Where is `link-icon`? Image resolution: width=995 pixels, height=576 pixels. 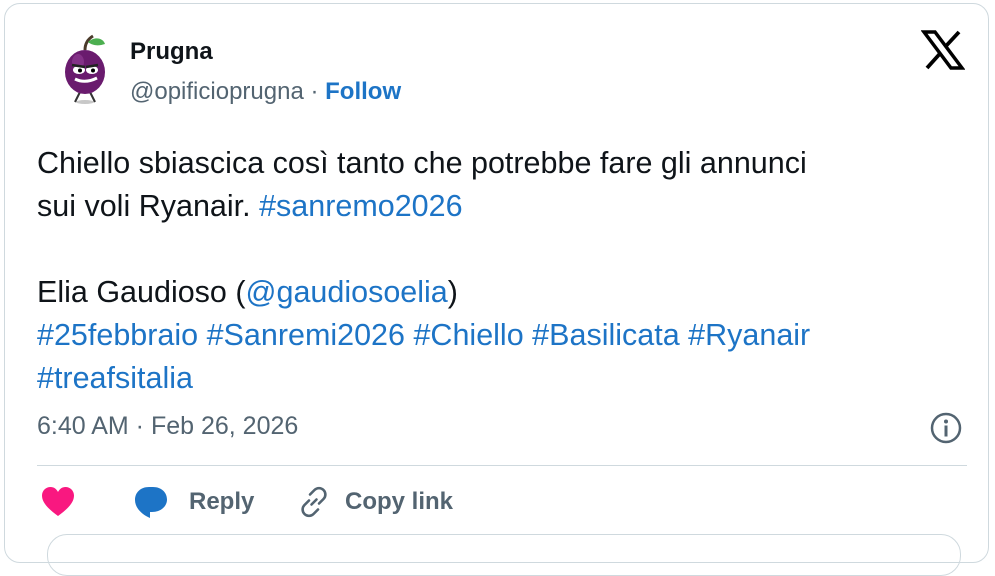
link-icon is located at coordinates (314, 502).